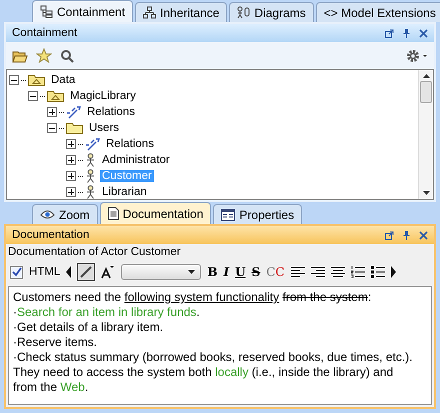 The width and height of the screenshot is (440, 413). What do you see at coordinates (275, 272) in the screenshot?
I see `case-button: CC` at bounding box center [275, 272].